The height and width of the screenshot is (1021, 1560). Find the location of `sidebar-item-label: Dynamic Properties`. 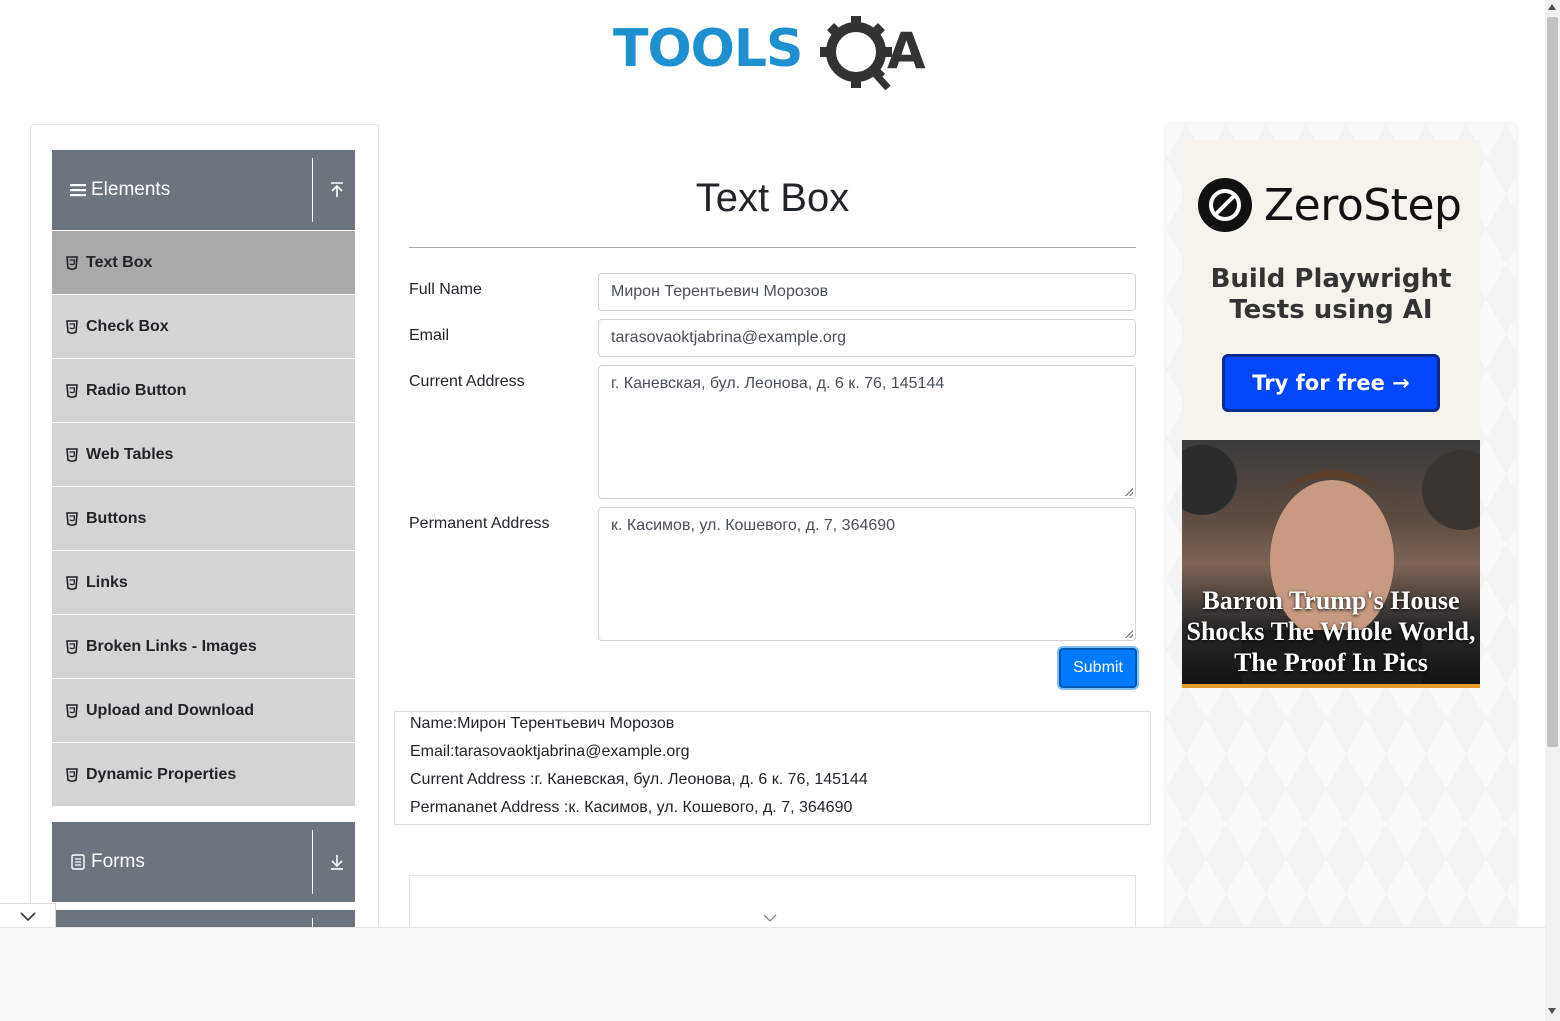

sidebar-item-label: Dynamic Properties is located at coordinates (161, 774).